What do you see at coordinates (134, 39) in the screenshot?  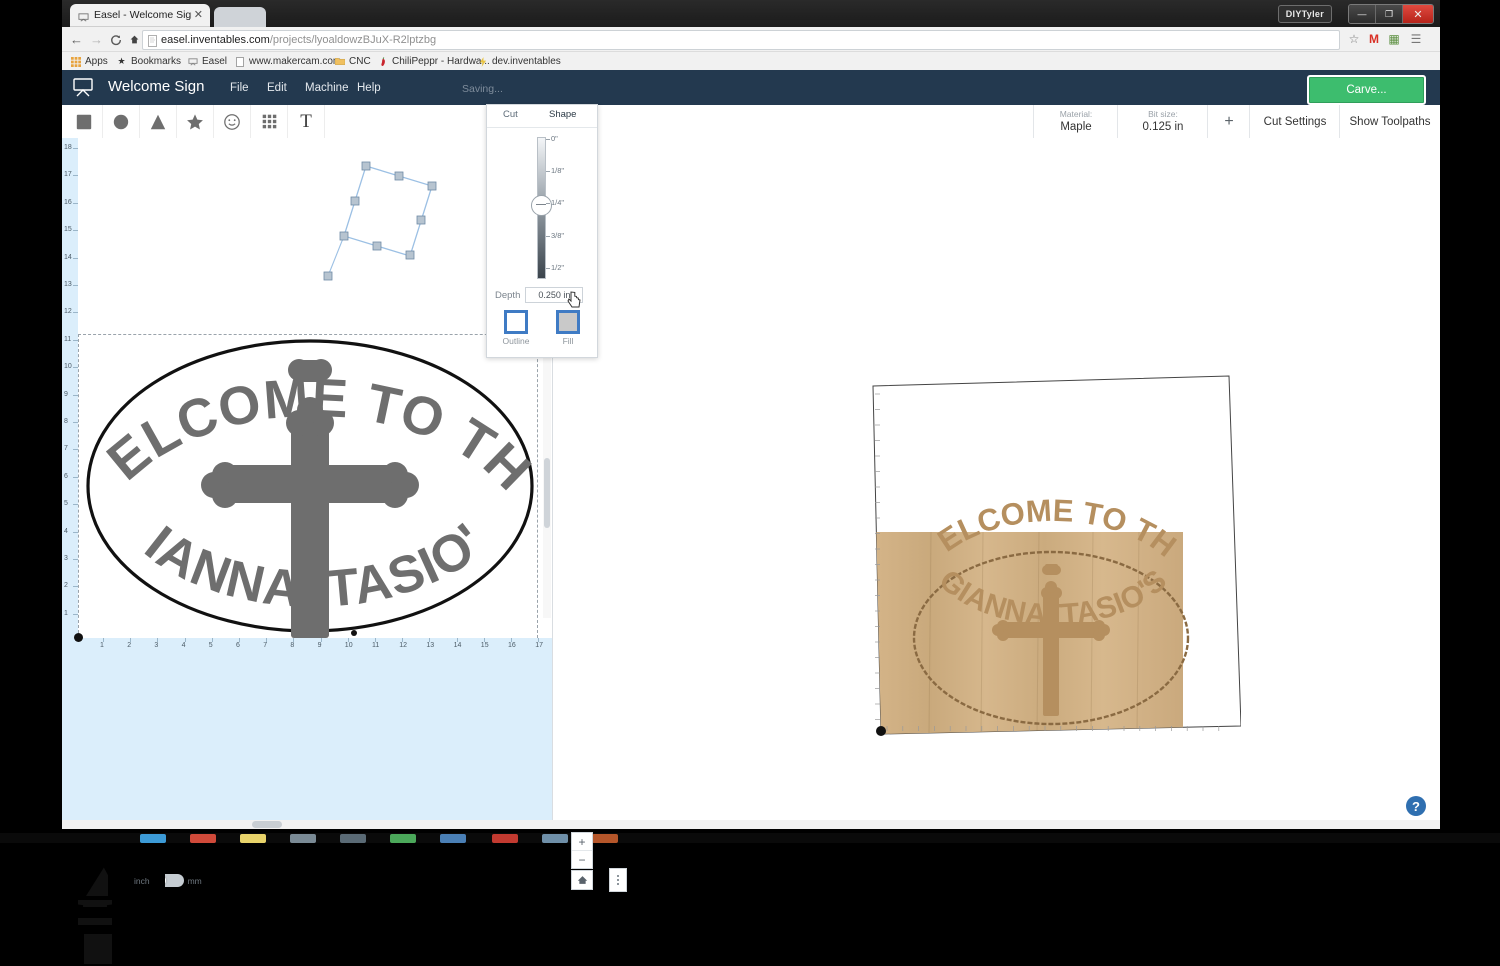 I see `home-icon` at bounding box center [134, 39].